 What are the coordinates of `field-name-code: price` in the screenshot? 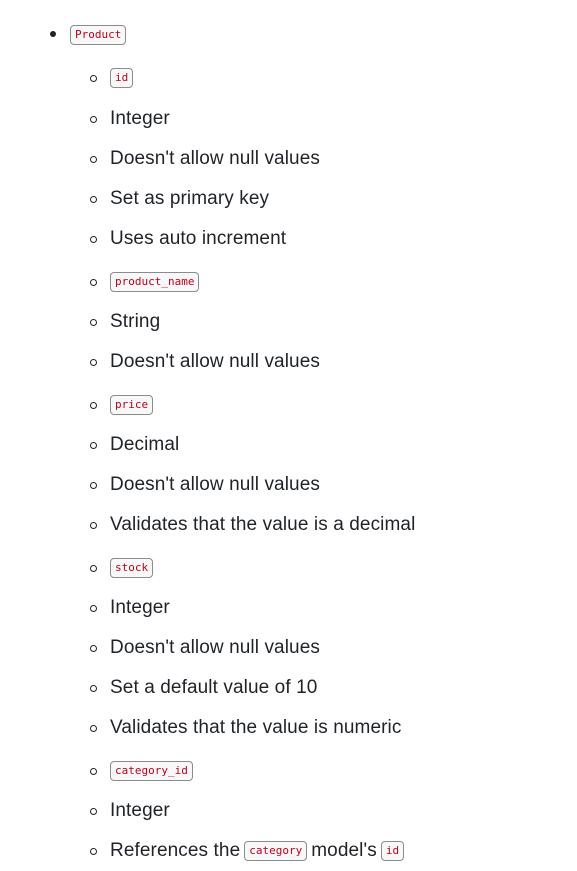 It's located at (132, 405).